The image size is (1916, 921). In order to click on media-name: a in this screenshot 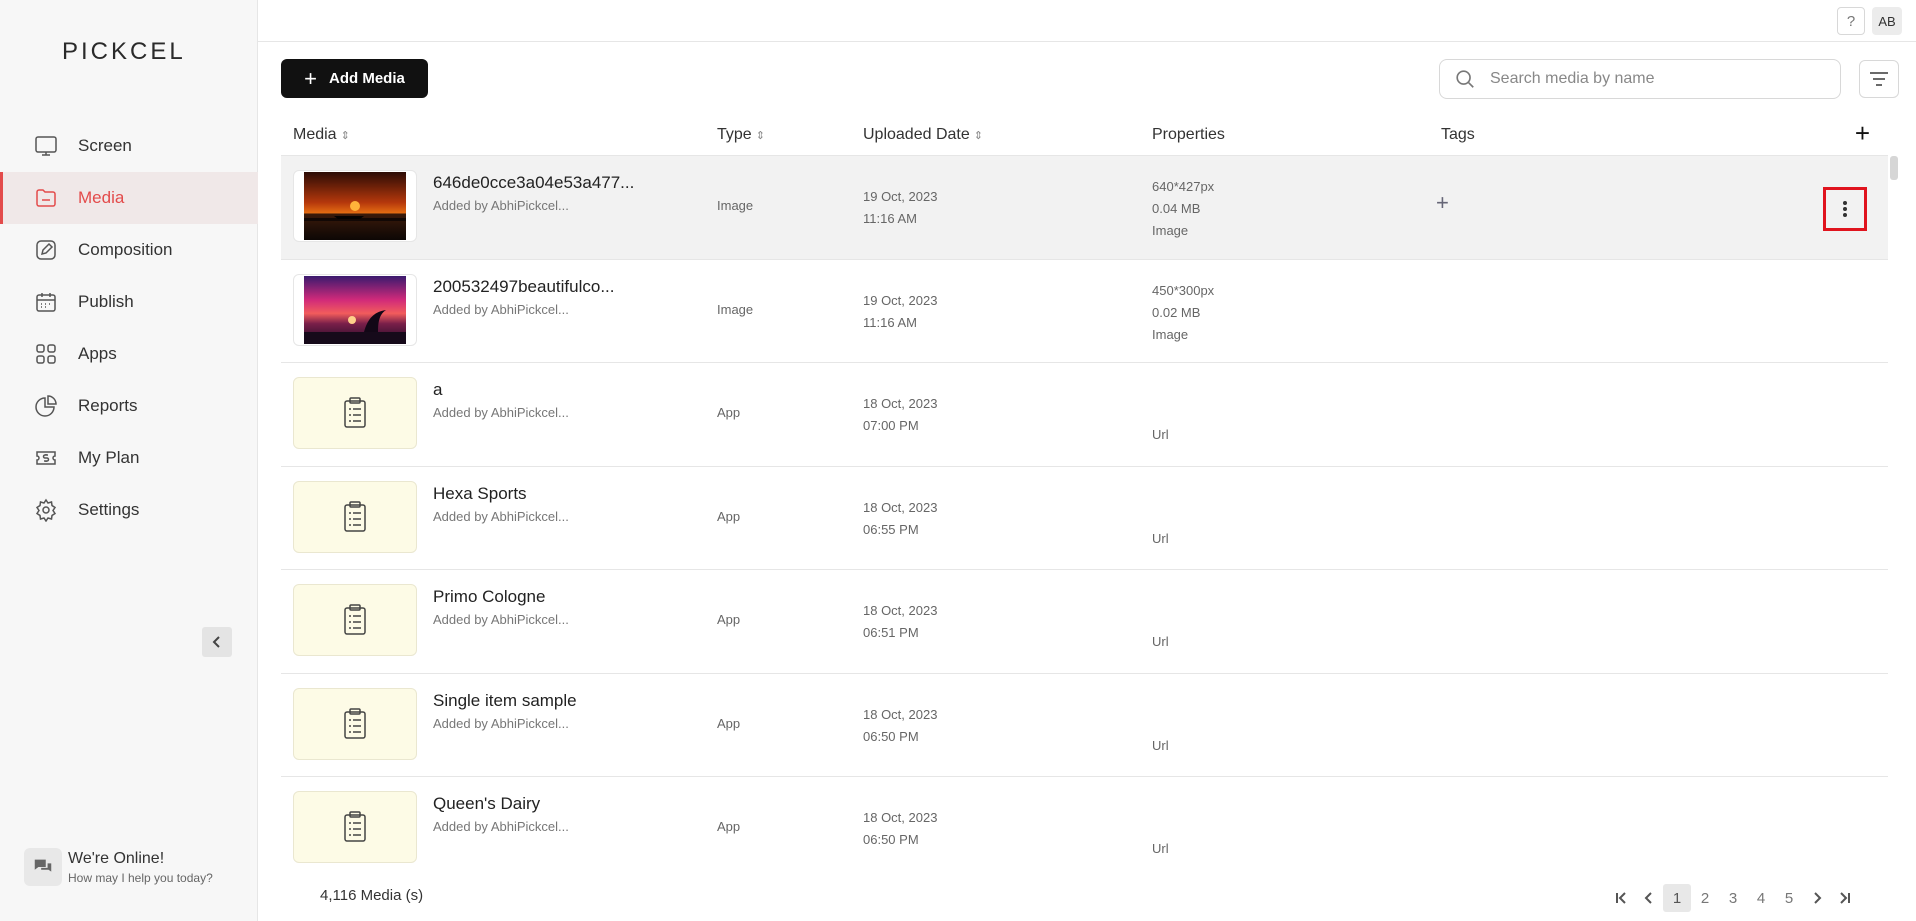, I will do `click(438, 389)`.